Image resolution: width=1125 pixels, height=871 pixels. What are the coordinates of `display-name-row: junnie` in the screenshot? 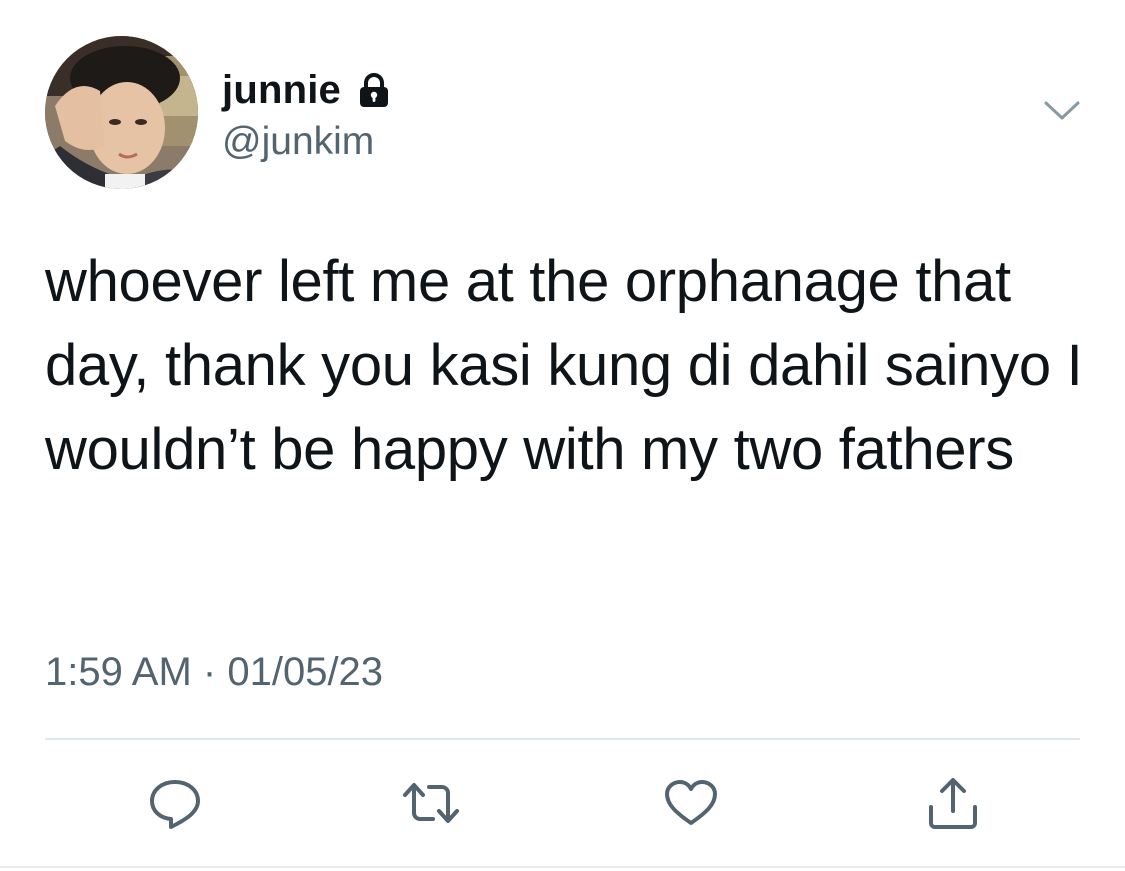 It's located at (307, 90).